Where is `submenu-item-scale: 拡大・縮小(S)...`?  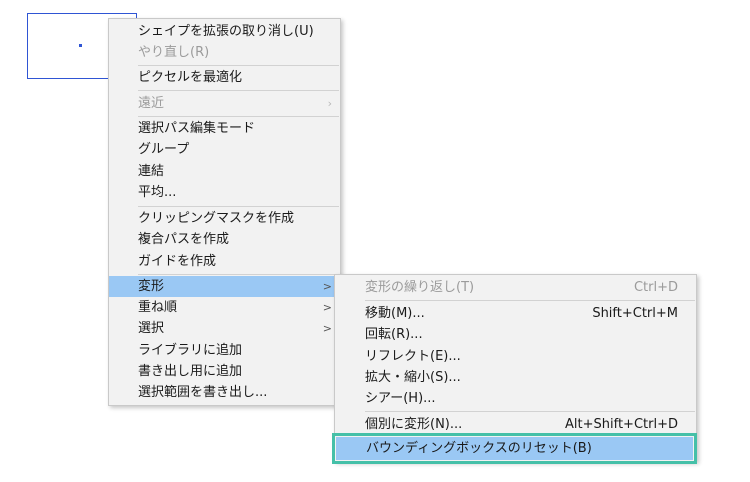
submenu-item-scale: 拡大・縮小(S)... is located at coordinates (515, 377).